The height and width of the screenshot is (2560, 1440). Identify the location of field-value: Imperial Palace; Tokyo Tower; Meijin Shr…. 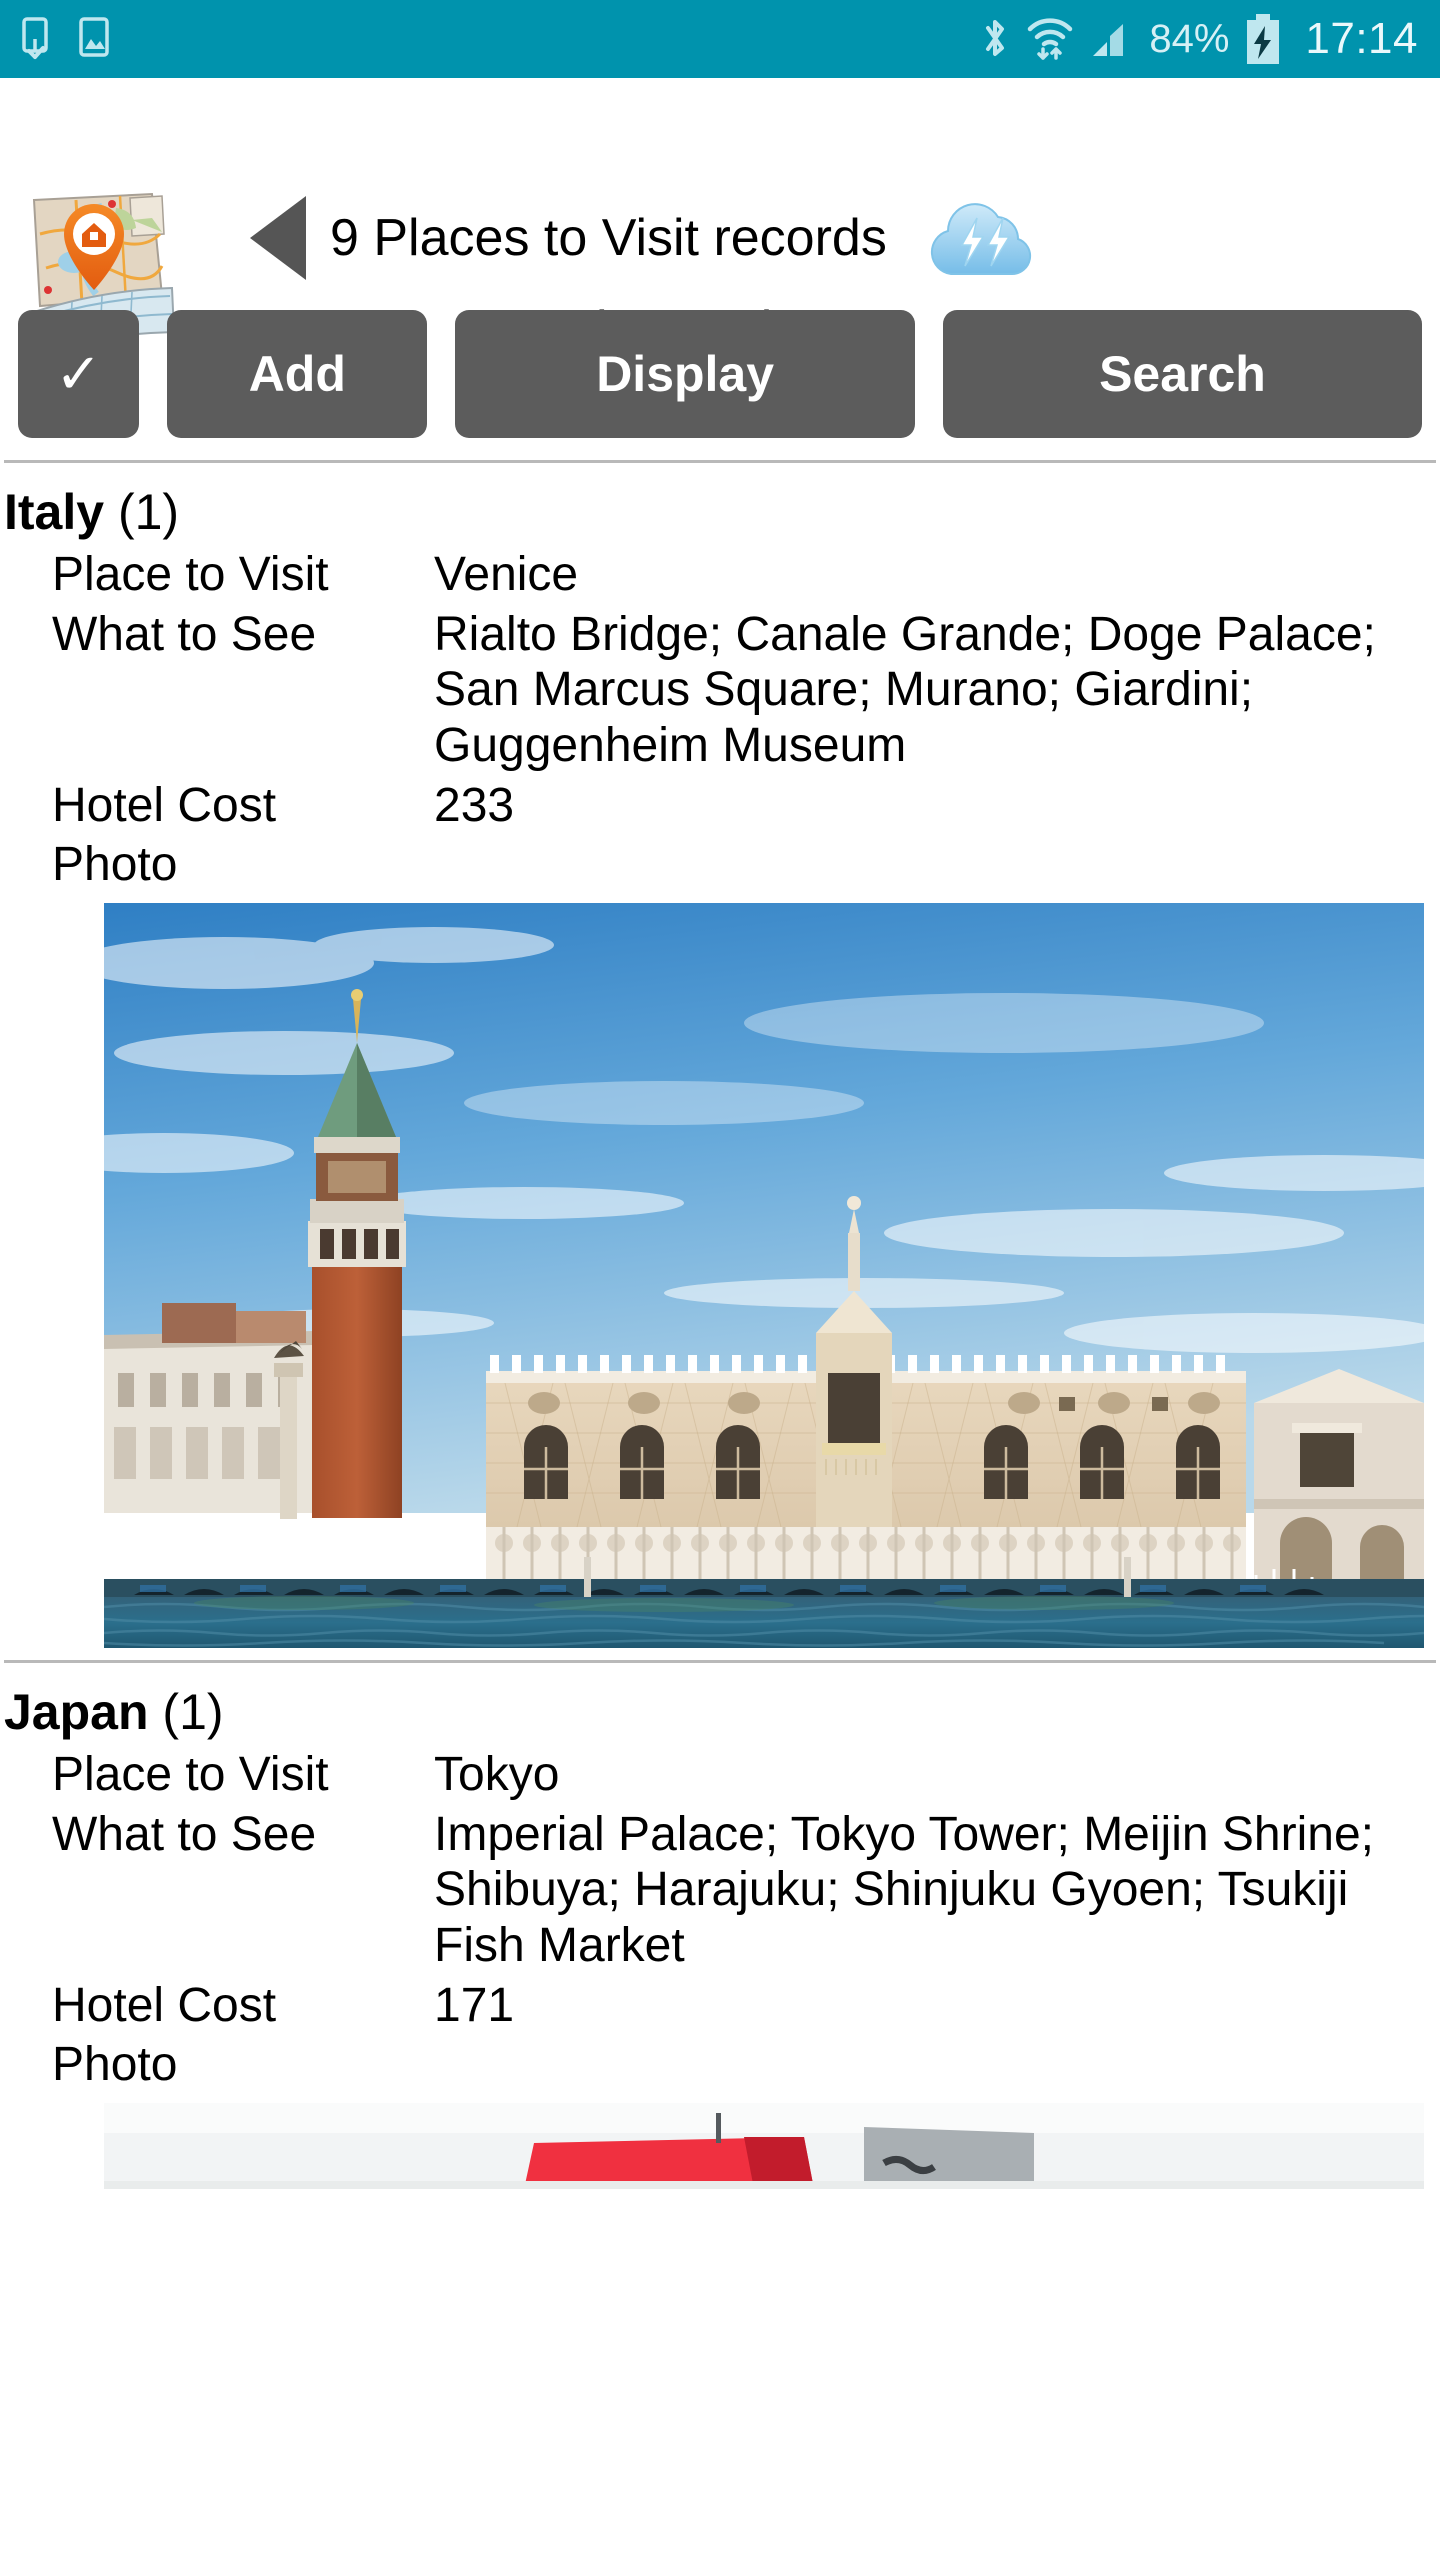
(904, 1890).